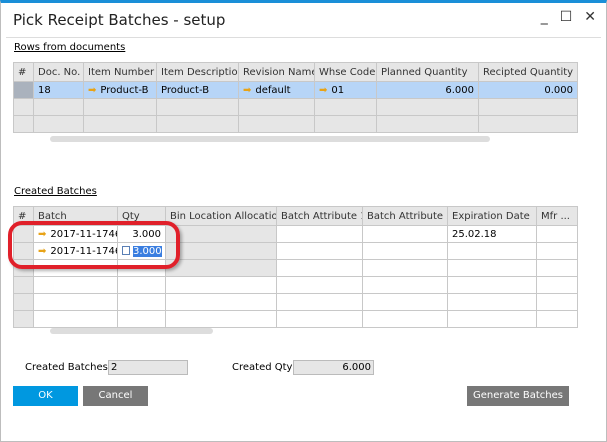 This screenshot has width=607, height=442. Describe the element at coordinates (262, 367) in the screenshot. I see `created-qty-label: Created Qty` at that location.